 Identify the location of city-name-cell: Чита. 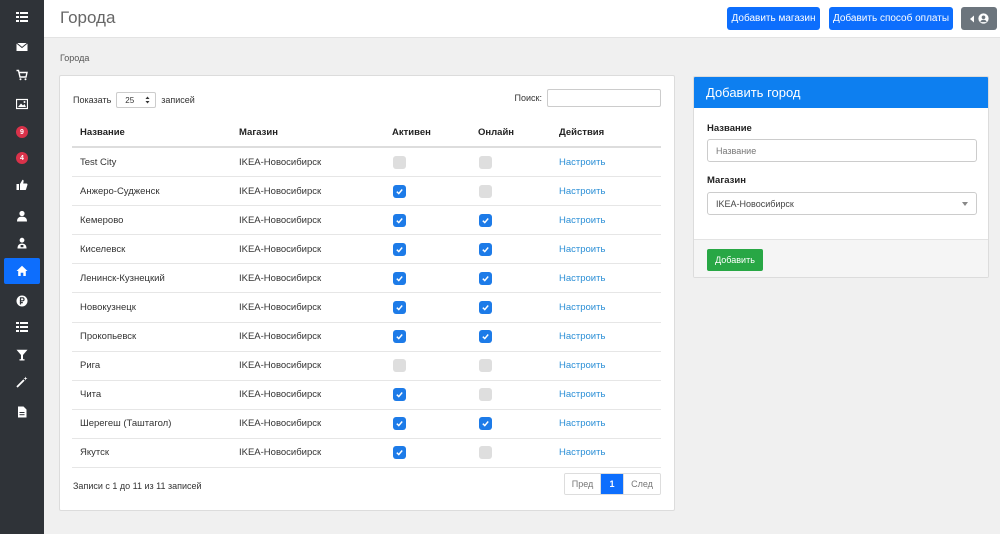
(91, 395).